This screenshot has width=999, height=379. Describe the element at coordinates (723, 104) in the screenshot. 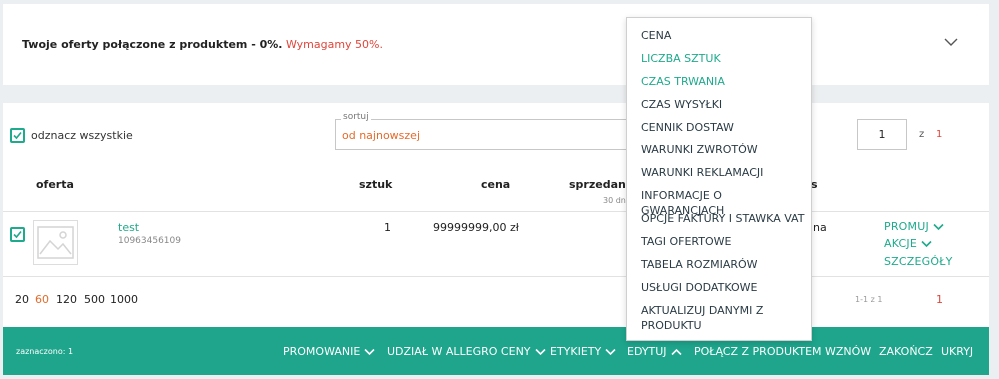

I see `menu-item-shipping-time: CZAS WYSYŁKI` at that location.